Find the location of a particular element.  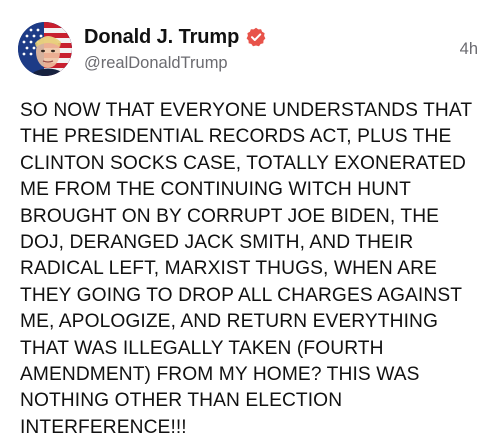

post-text-line: THEY GOING TO DROP ALL CHARGES AGAINST is located at coordinates (241, 295).